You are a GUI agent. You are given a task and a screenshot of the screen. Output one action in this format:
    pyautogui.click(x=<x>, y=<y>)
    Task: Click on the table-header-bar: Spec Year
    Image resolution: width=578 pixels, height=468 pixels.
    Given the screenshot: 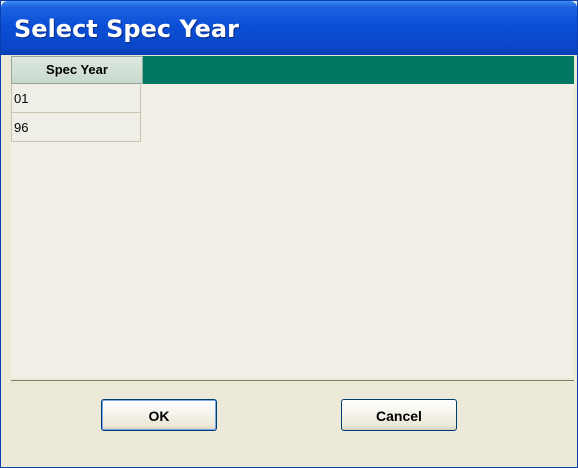 What is the action you would take?
    pyautogui.click(x=292, y=70)
    